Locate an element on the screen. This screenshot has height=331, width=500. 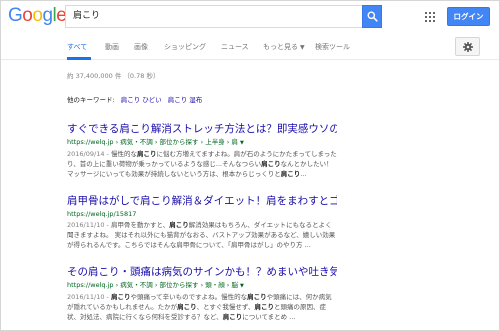
related-keywords-label: 他のキーワード: is located at coordinates (91, 100).